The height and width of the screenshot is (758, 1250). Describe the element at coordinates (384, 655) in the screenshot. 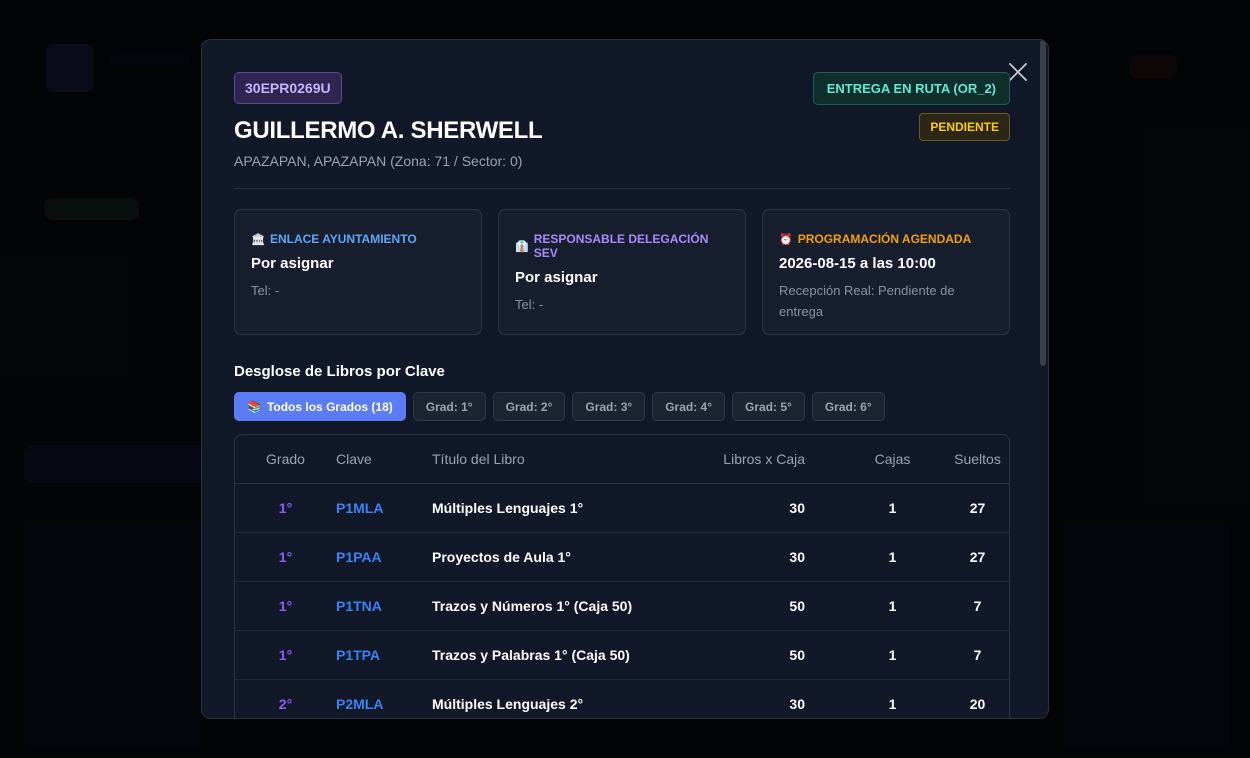

I see `cell-key: P1TPA` at that location.